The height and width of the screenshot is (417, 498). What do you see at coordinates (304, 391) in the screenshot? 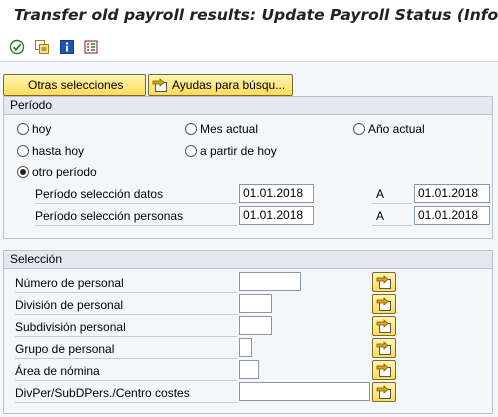
I see `area-subarea-costcenter-field` at bounding box center [304, 391].